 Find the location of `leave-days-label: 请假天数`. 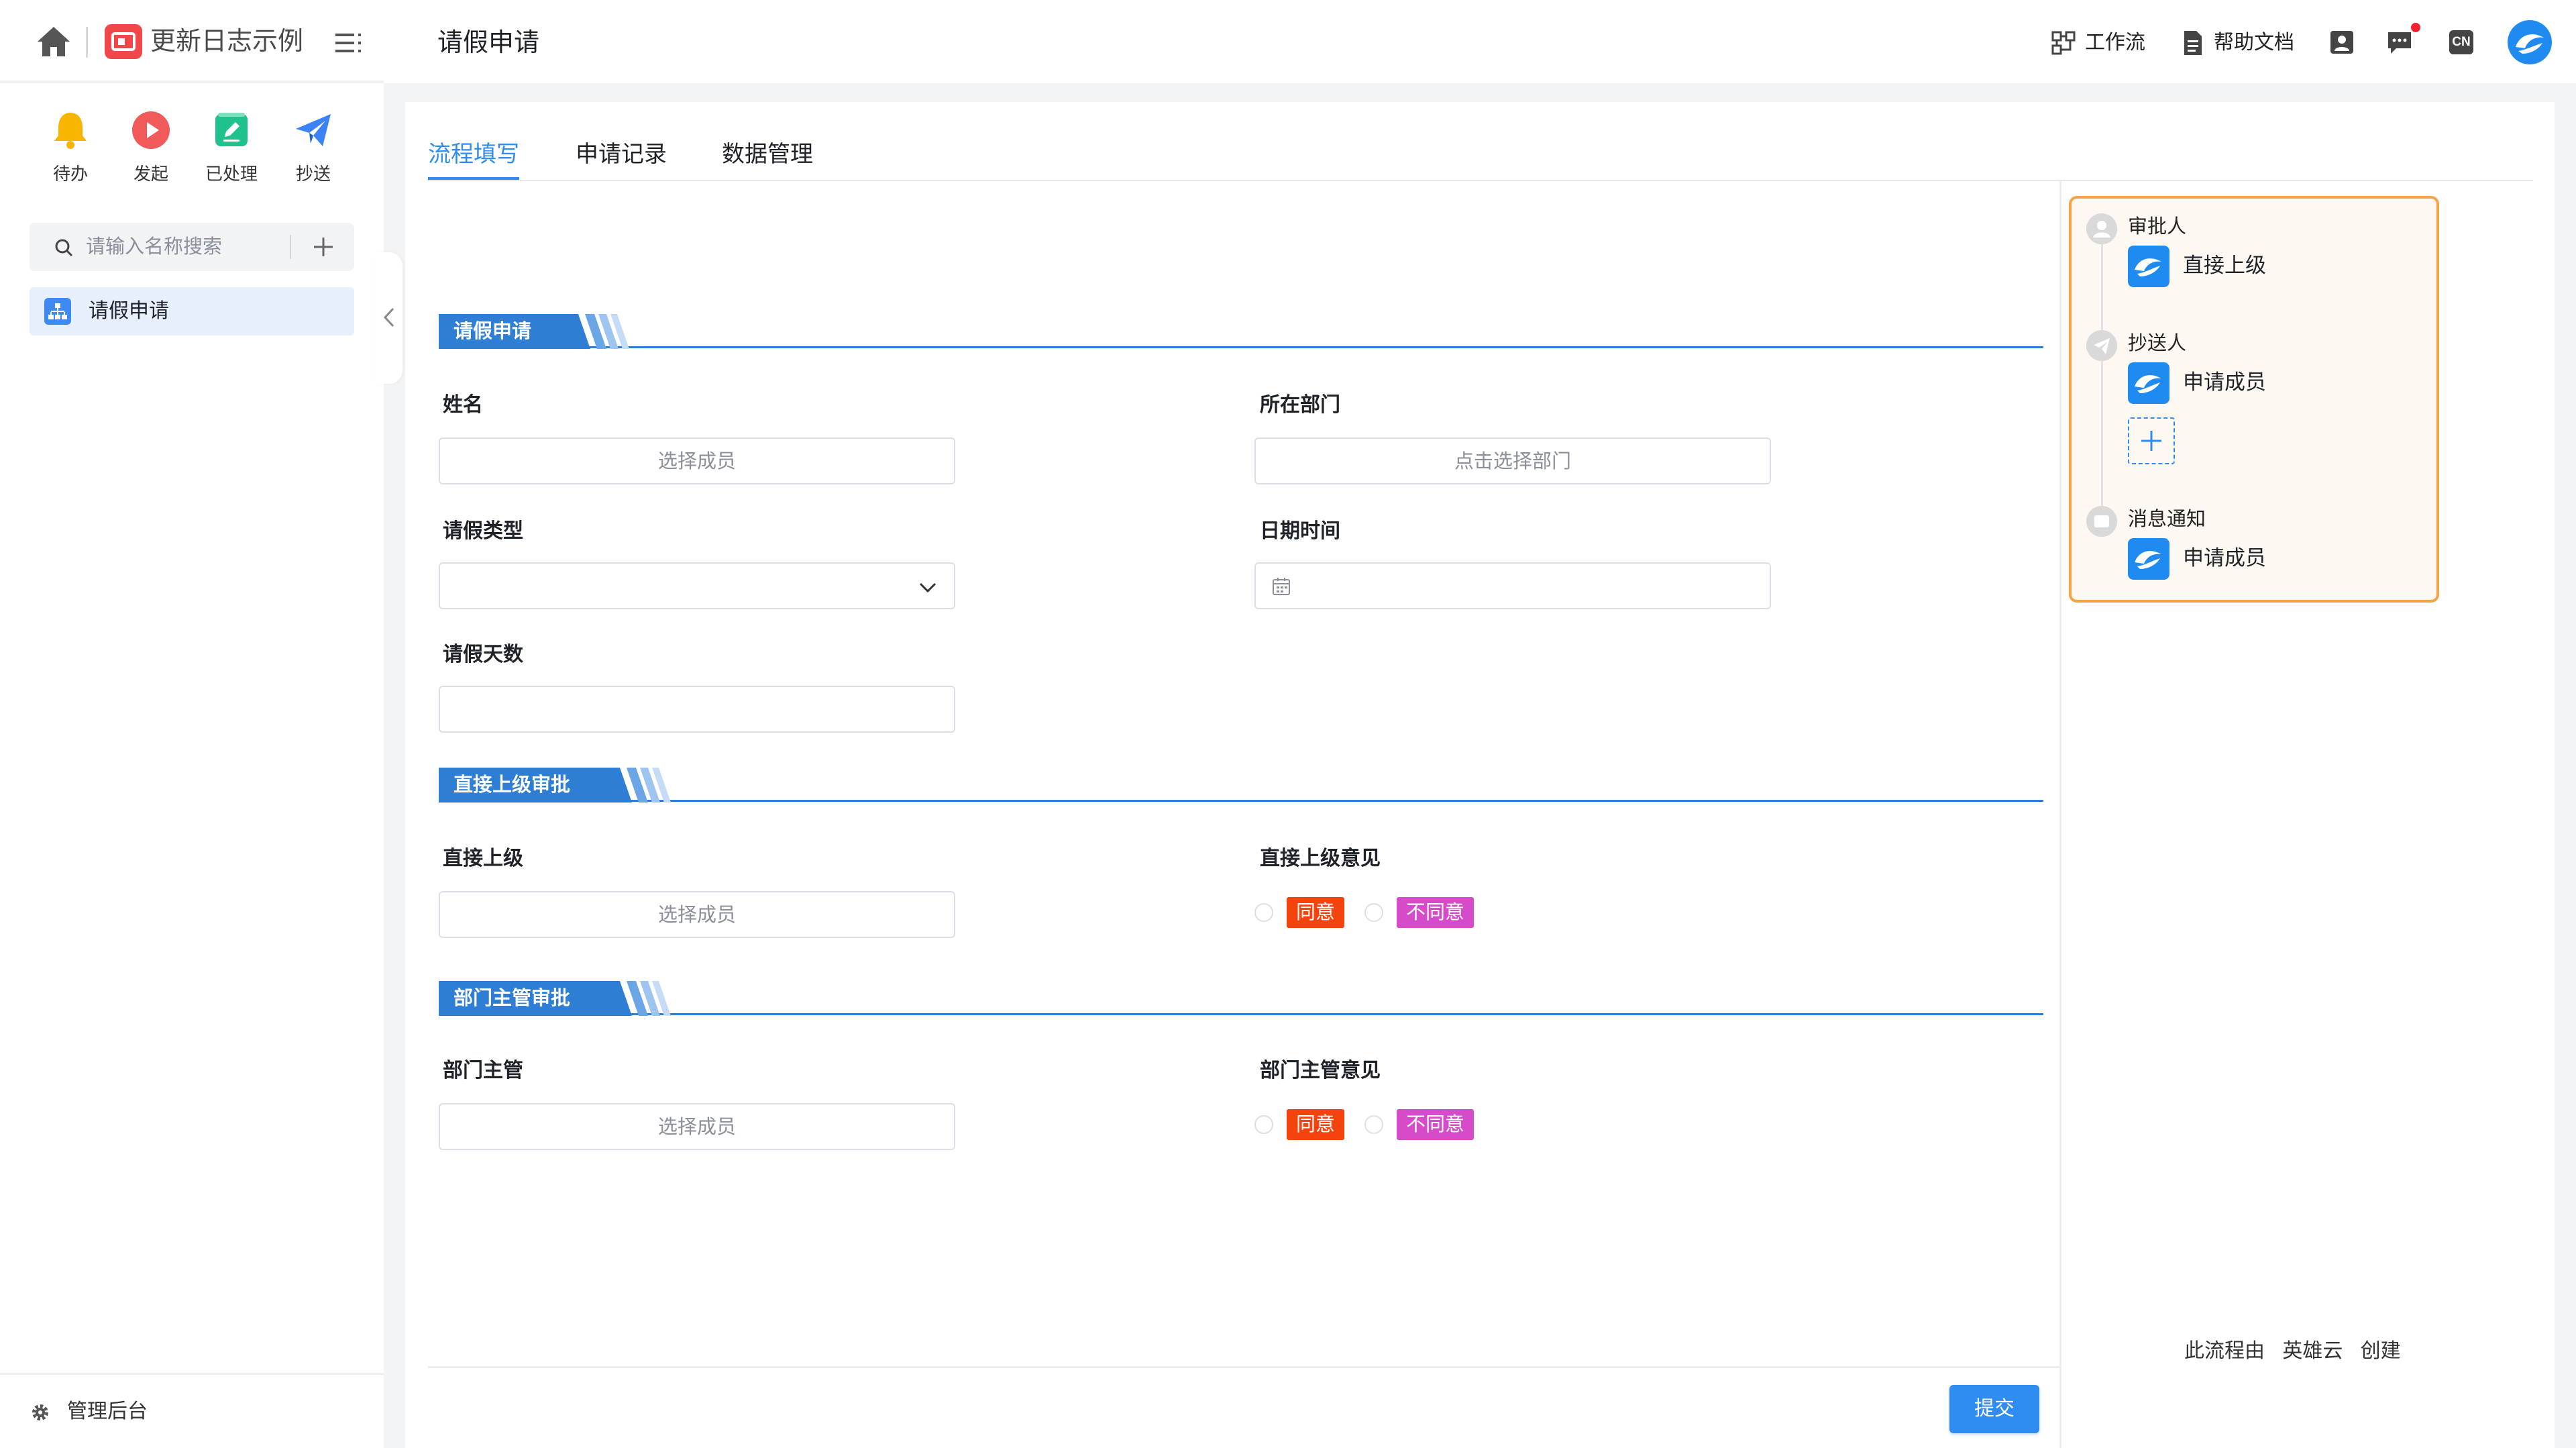

leave-days-label: 请假天数 is located at coordinates (483, 654).